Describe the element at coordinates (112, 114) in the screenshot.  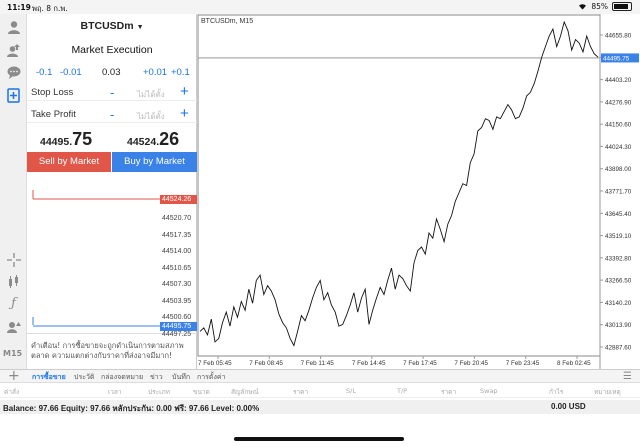
I see `take-profit-minus-button: -` at that location.